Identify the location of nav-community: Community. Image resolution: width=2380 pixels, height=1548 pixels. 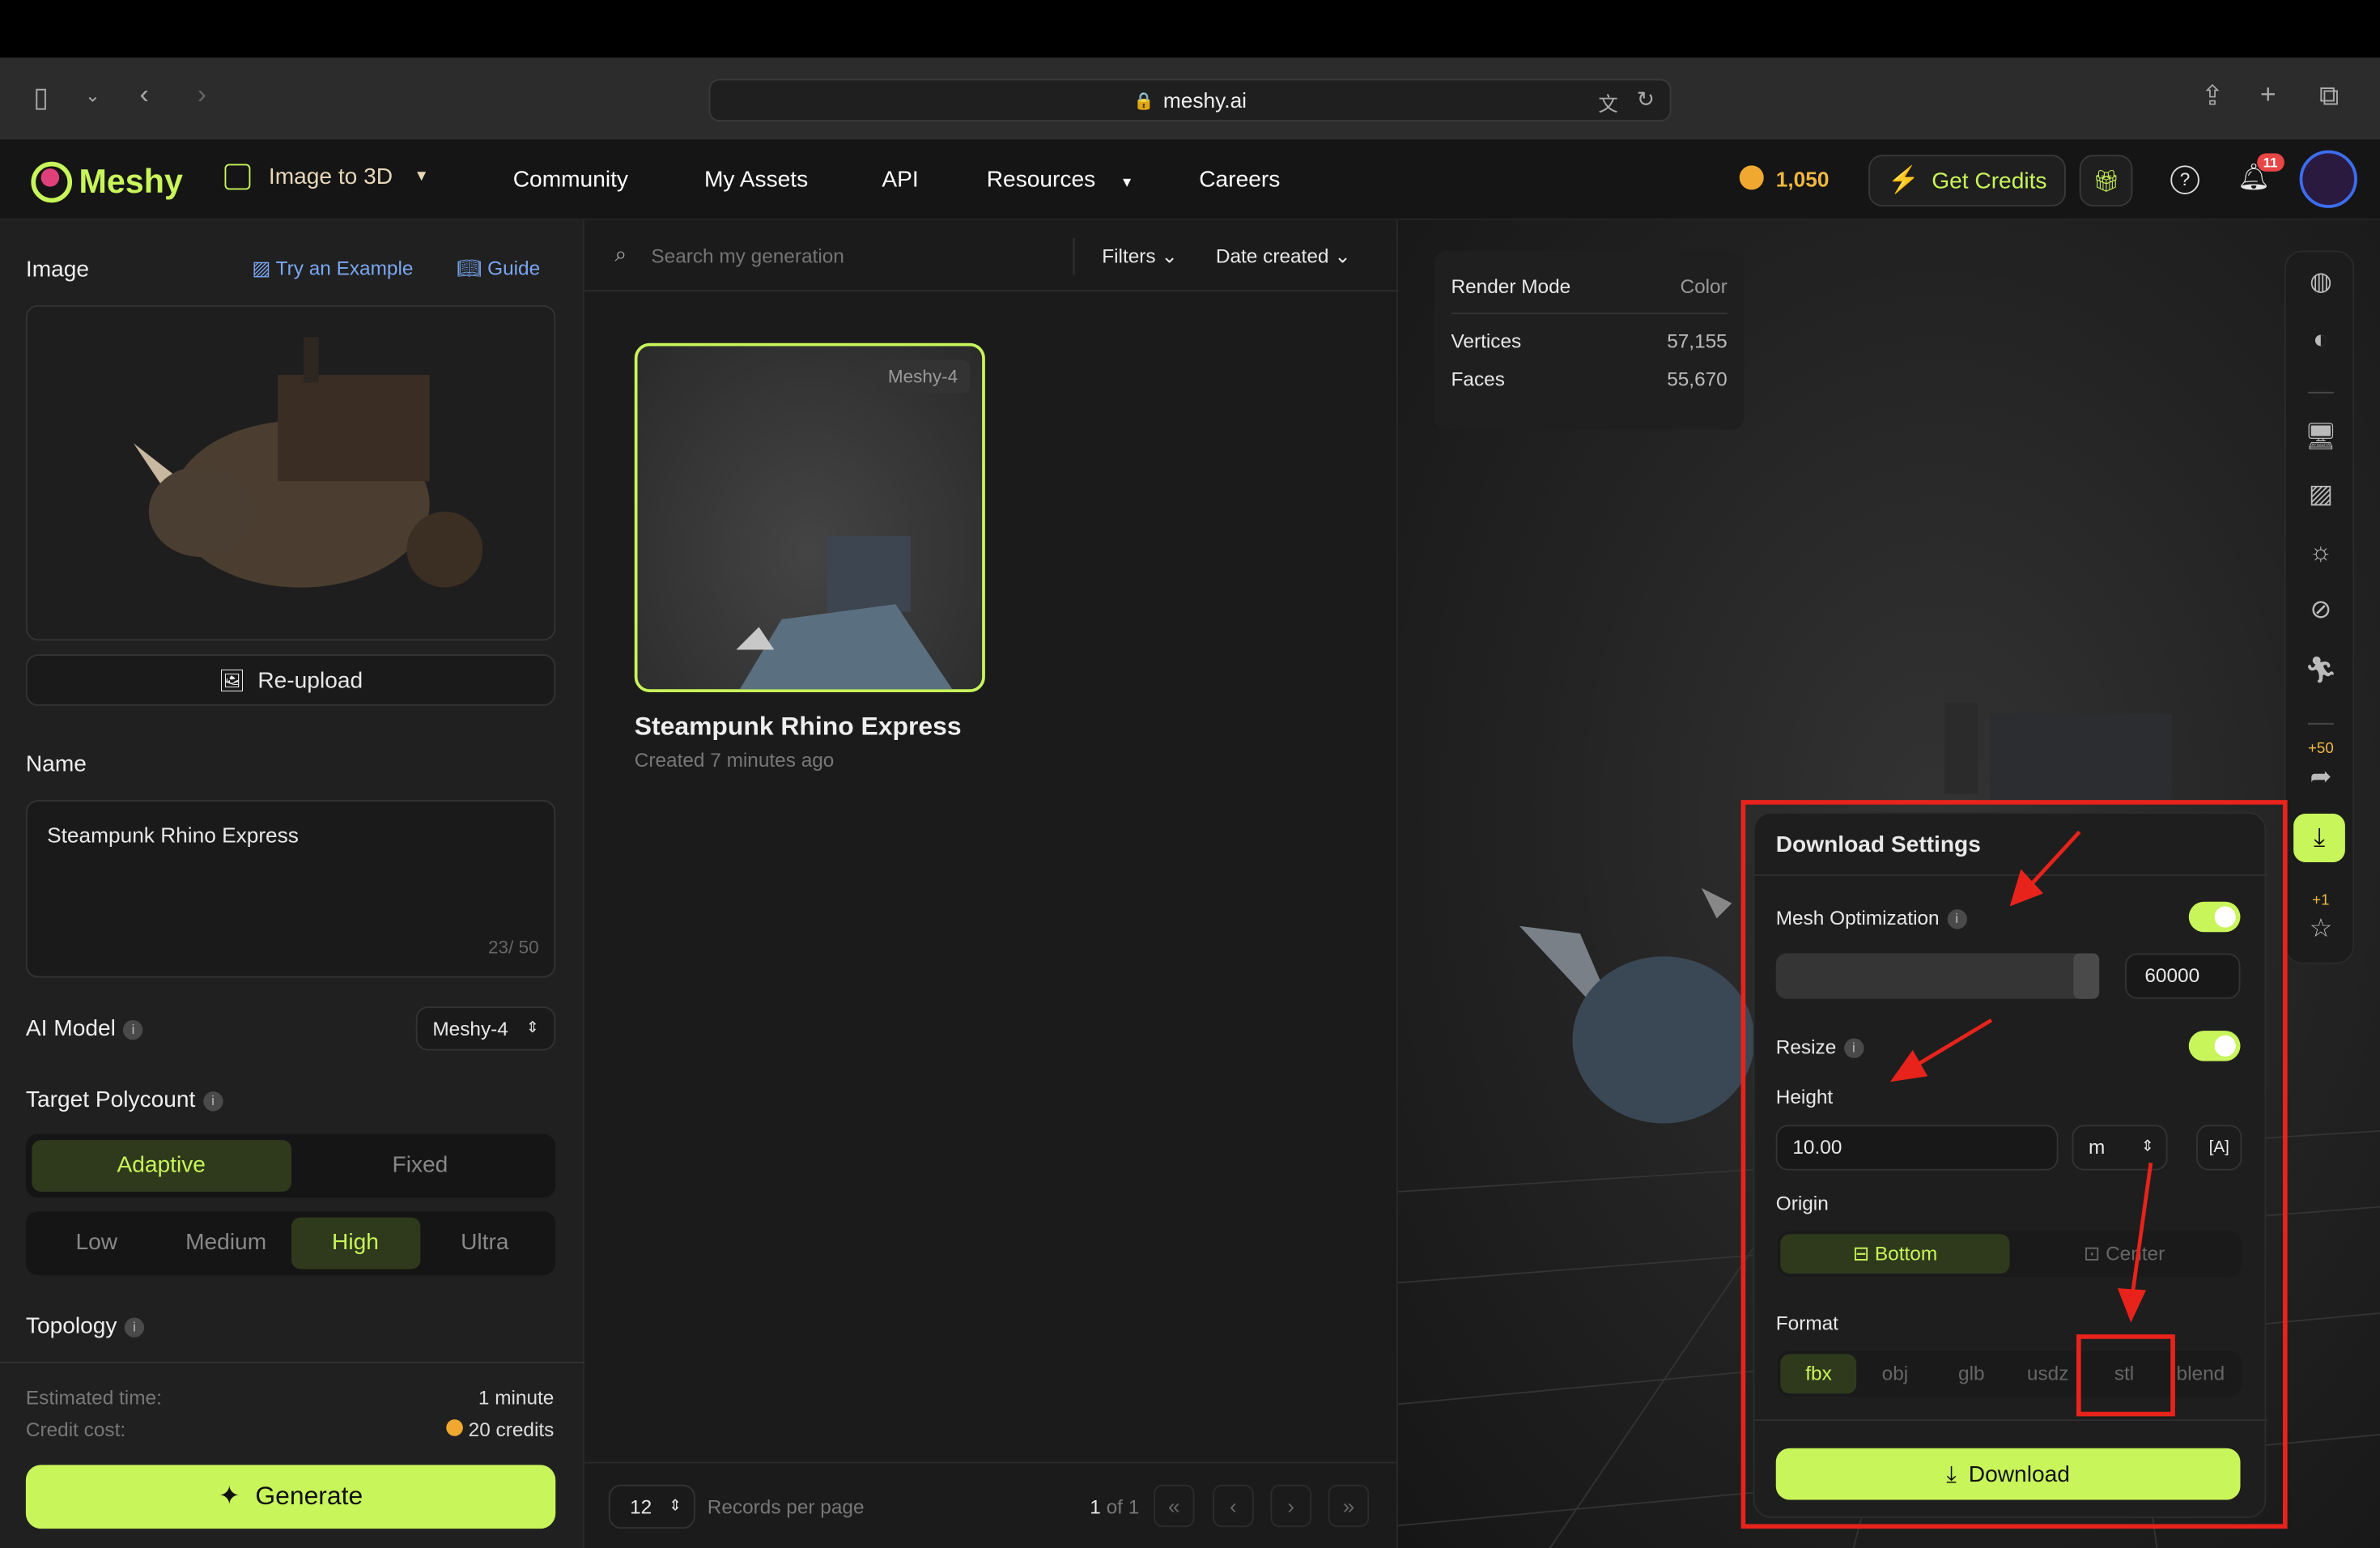
(570, 180).